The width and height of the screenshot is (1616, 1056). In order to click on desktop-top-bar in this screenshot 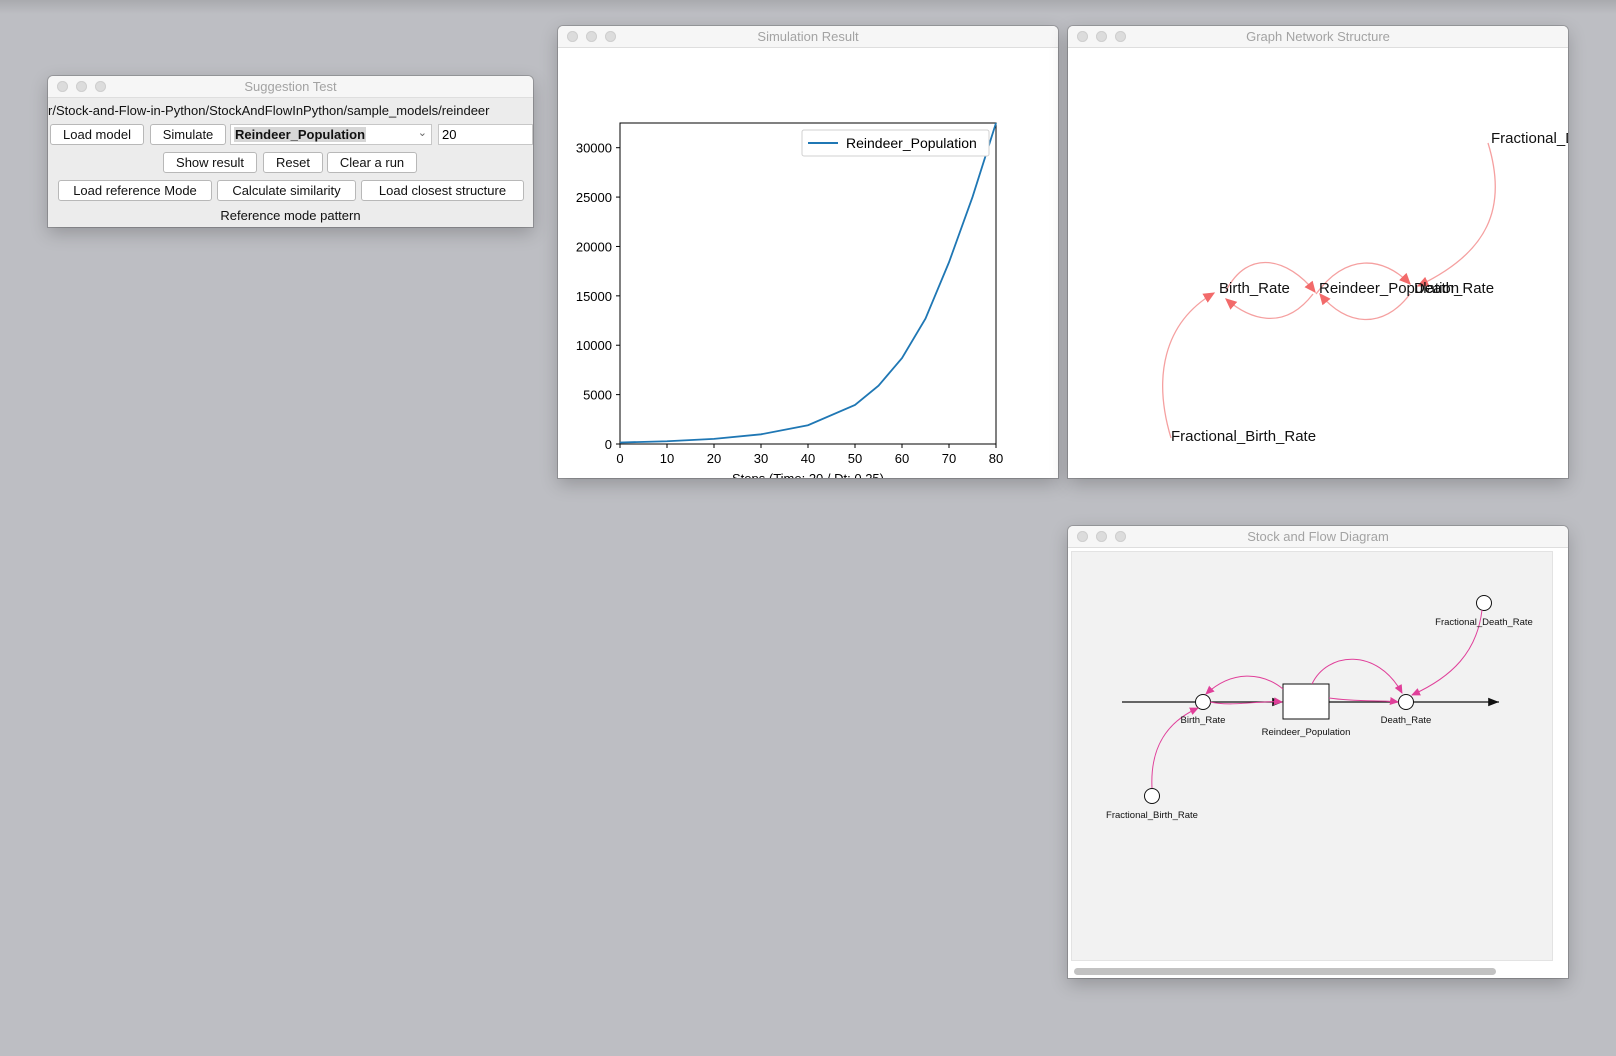, I will do `click(808, 7)`.